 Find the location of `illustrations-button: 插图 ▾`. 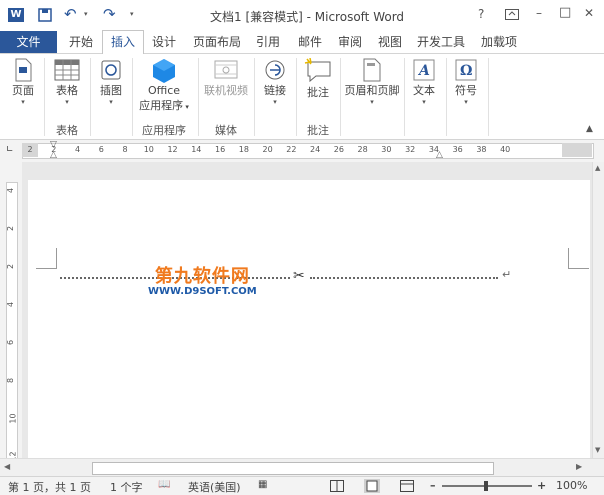

illustrations-button: 插图 ▾ is located at coordinates (111, 82).